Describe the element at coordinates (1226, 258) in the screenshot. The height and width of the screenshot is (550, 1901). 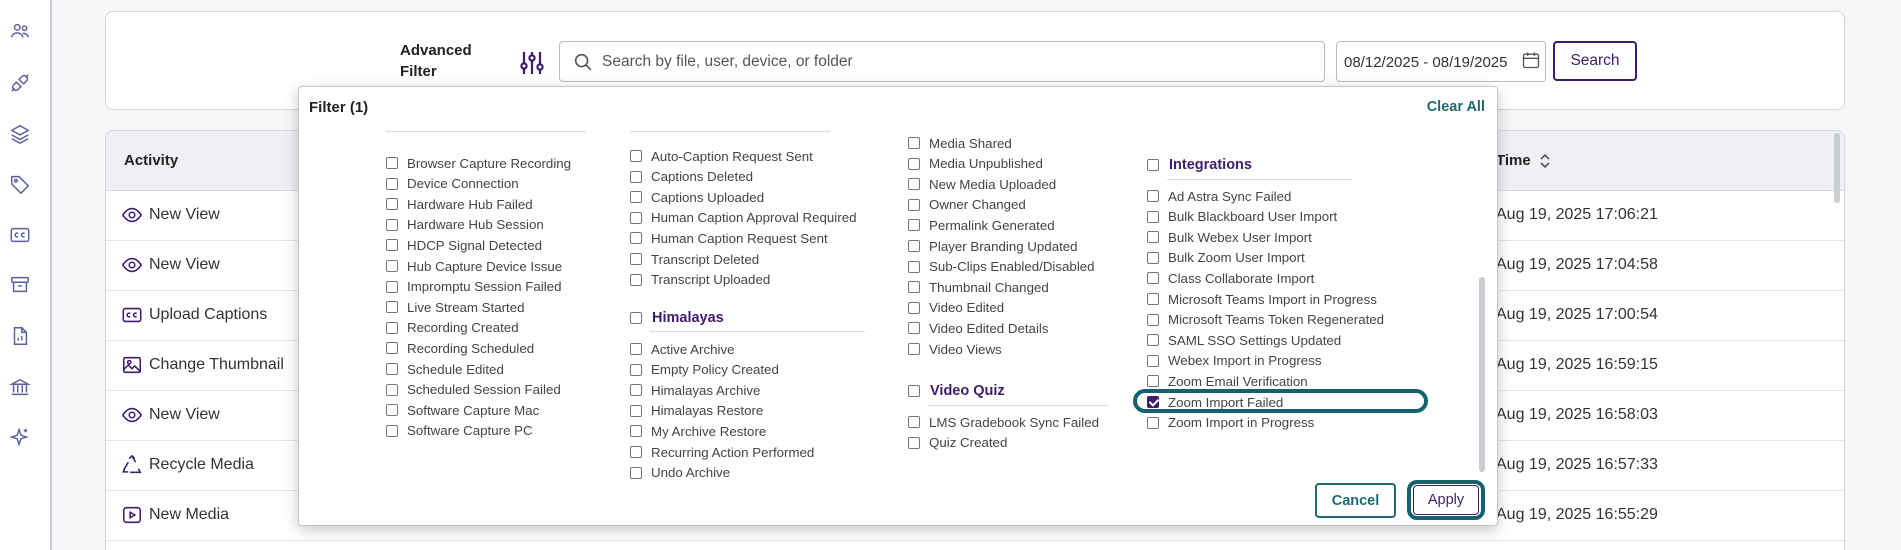
I see `filter-option: Bulk Zoom User Import` at that location.